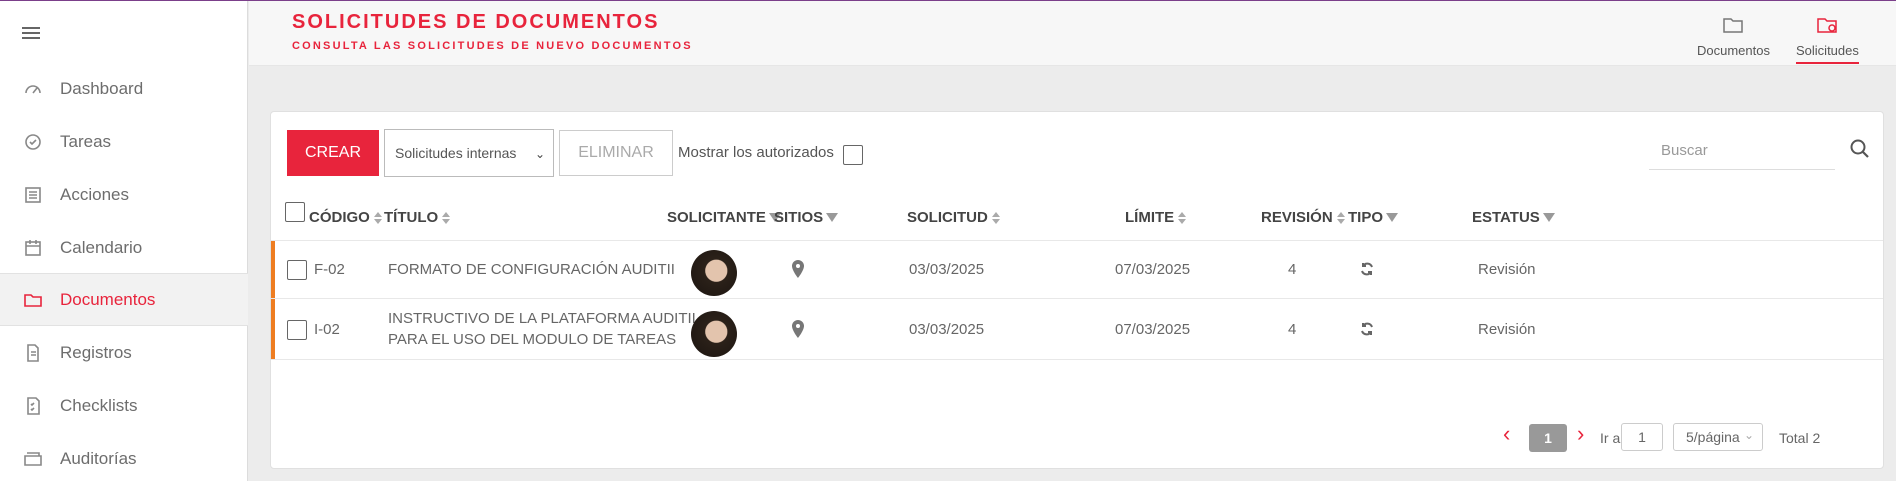 Image resolution: width=1896 pixels, height=481 pixels. What do you see at coordinates (411, 217) in the screenshot?
I see `column-label: TÍTULO` at bounding box center [411, 217].